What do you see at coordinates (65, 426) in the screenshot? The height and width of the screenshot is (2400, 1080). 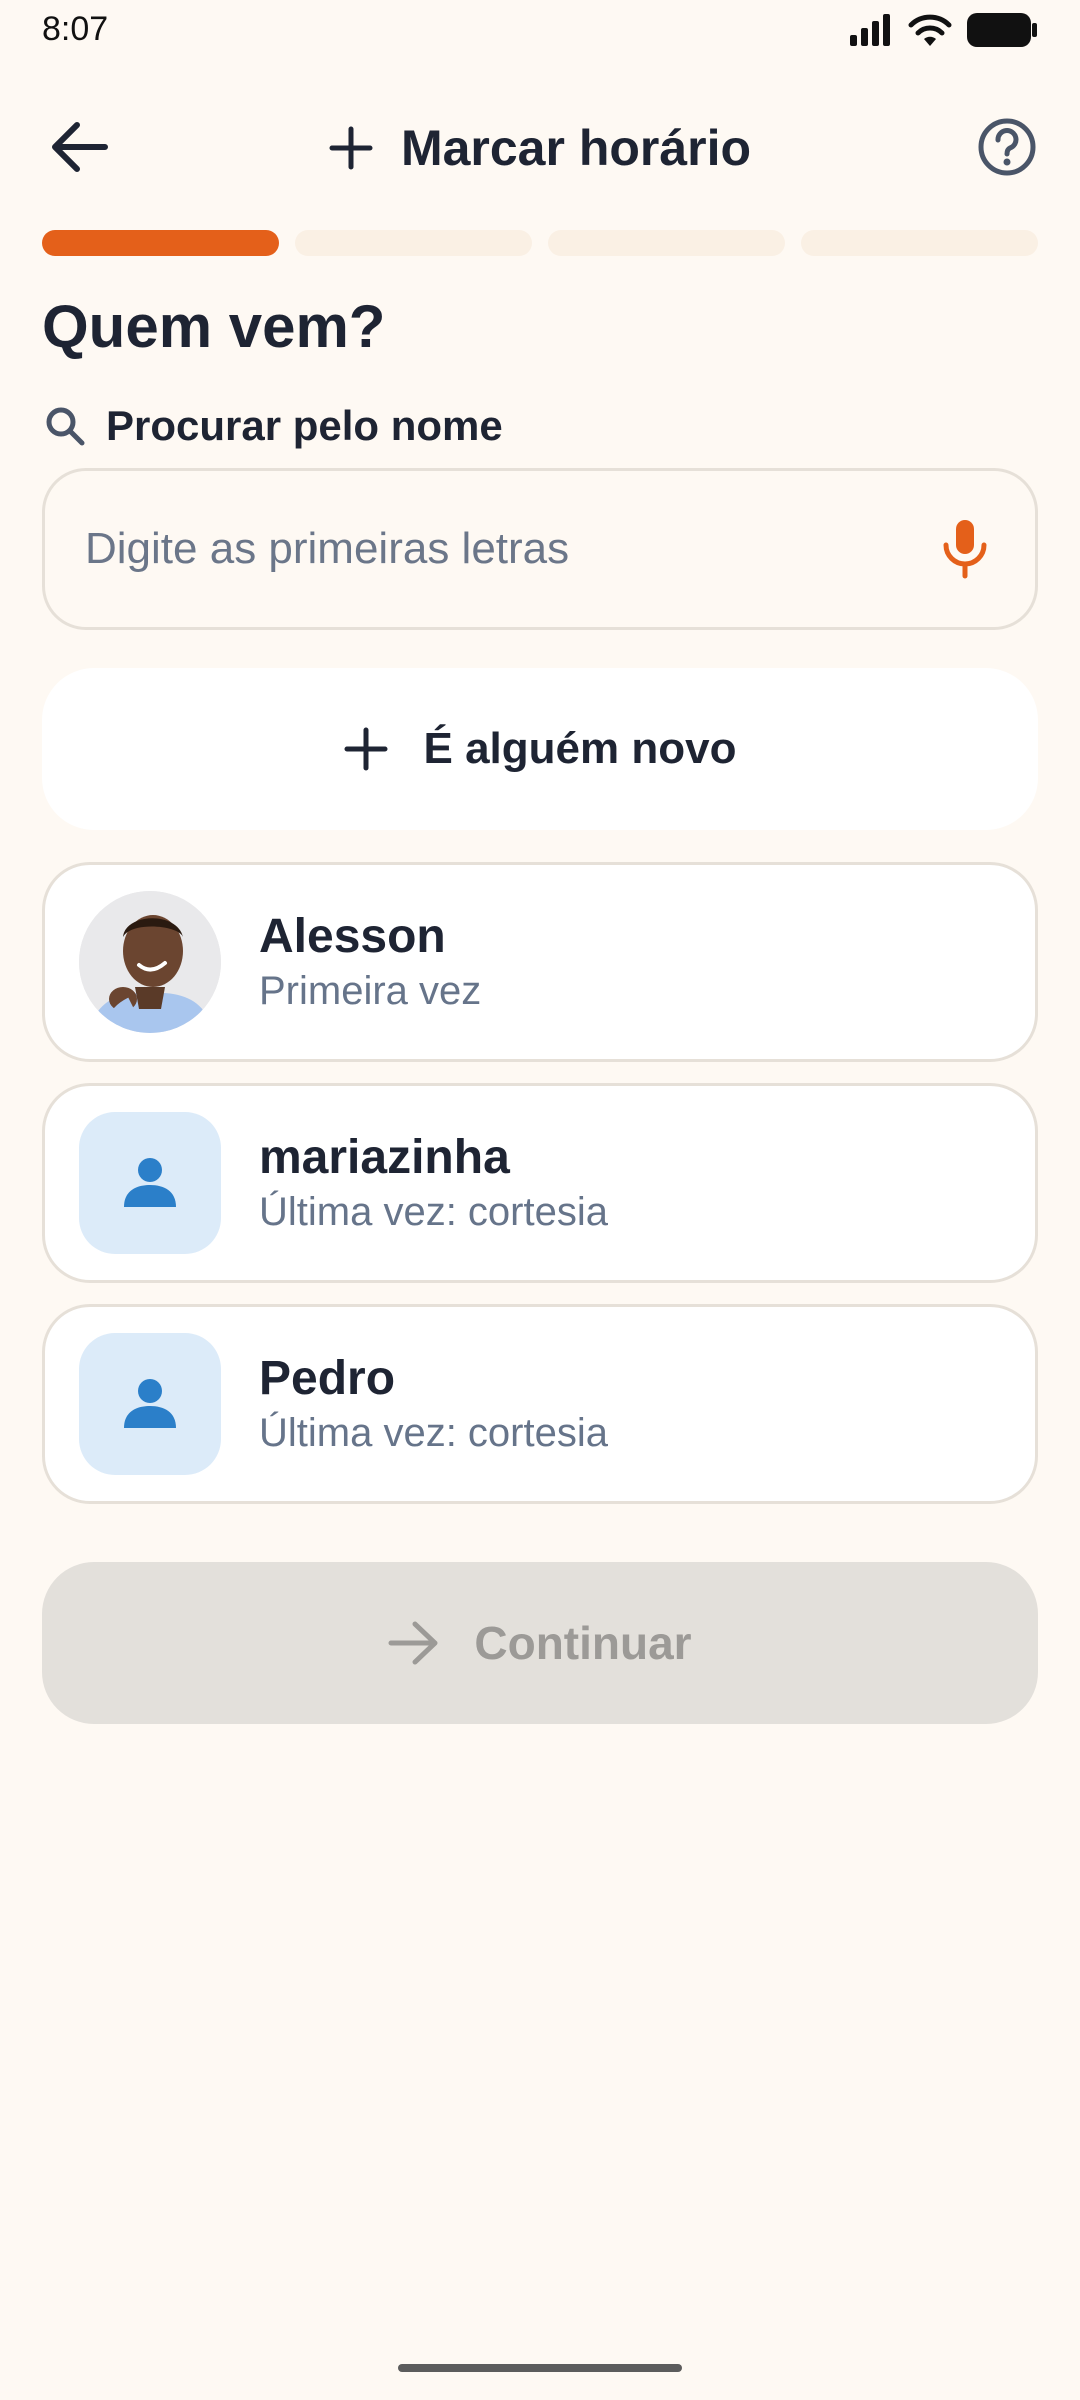 I see `search-icon` at bounding box center [65, 426].